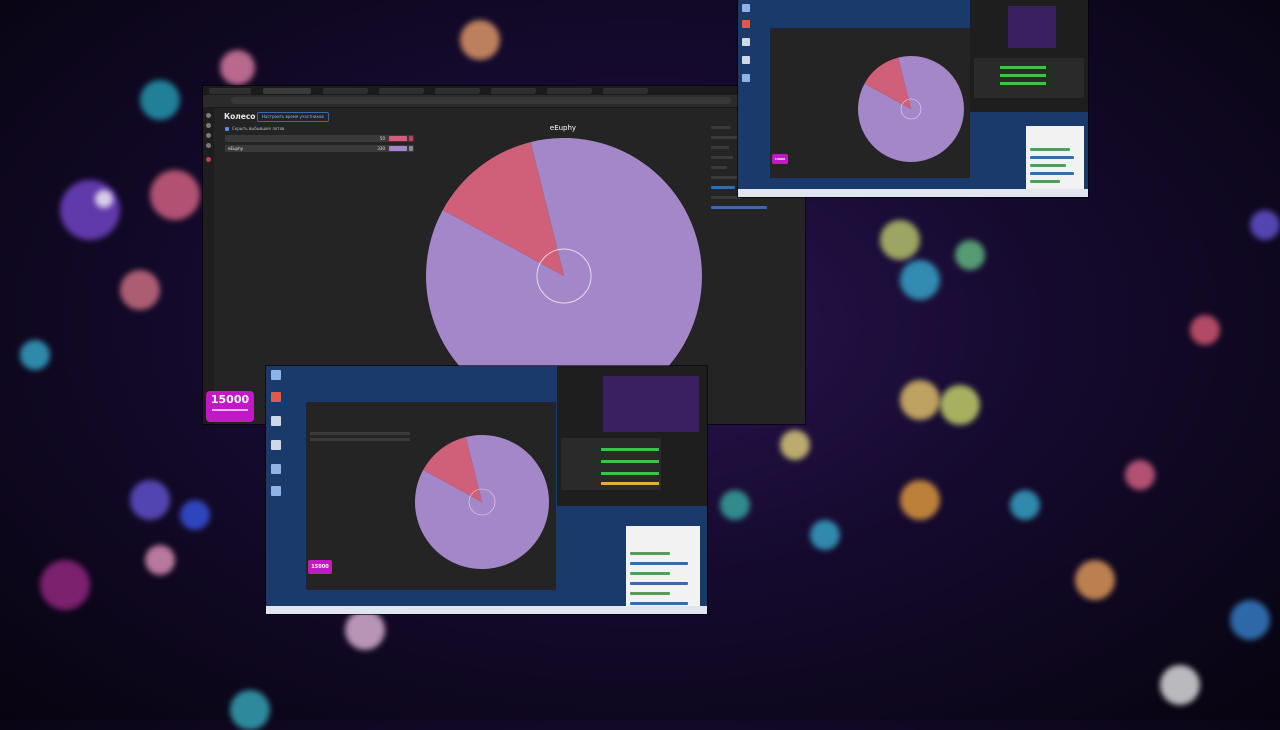 The width and height of the screenshot is (1280, 730). Describe the element at coordinates (227, 129) in the screenshot. I see `hide-eliminated-checkbox` at that location.